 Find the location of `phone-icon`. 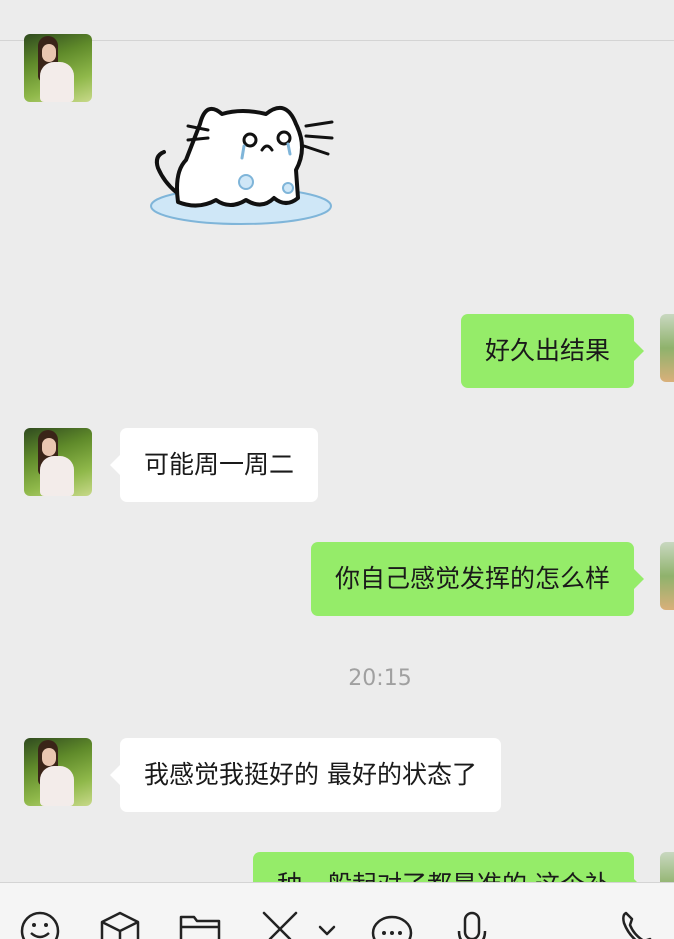

phone-icon is located at coordinates (638, 924).